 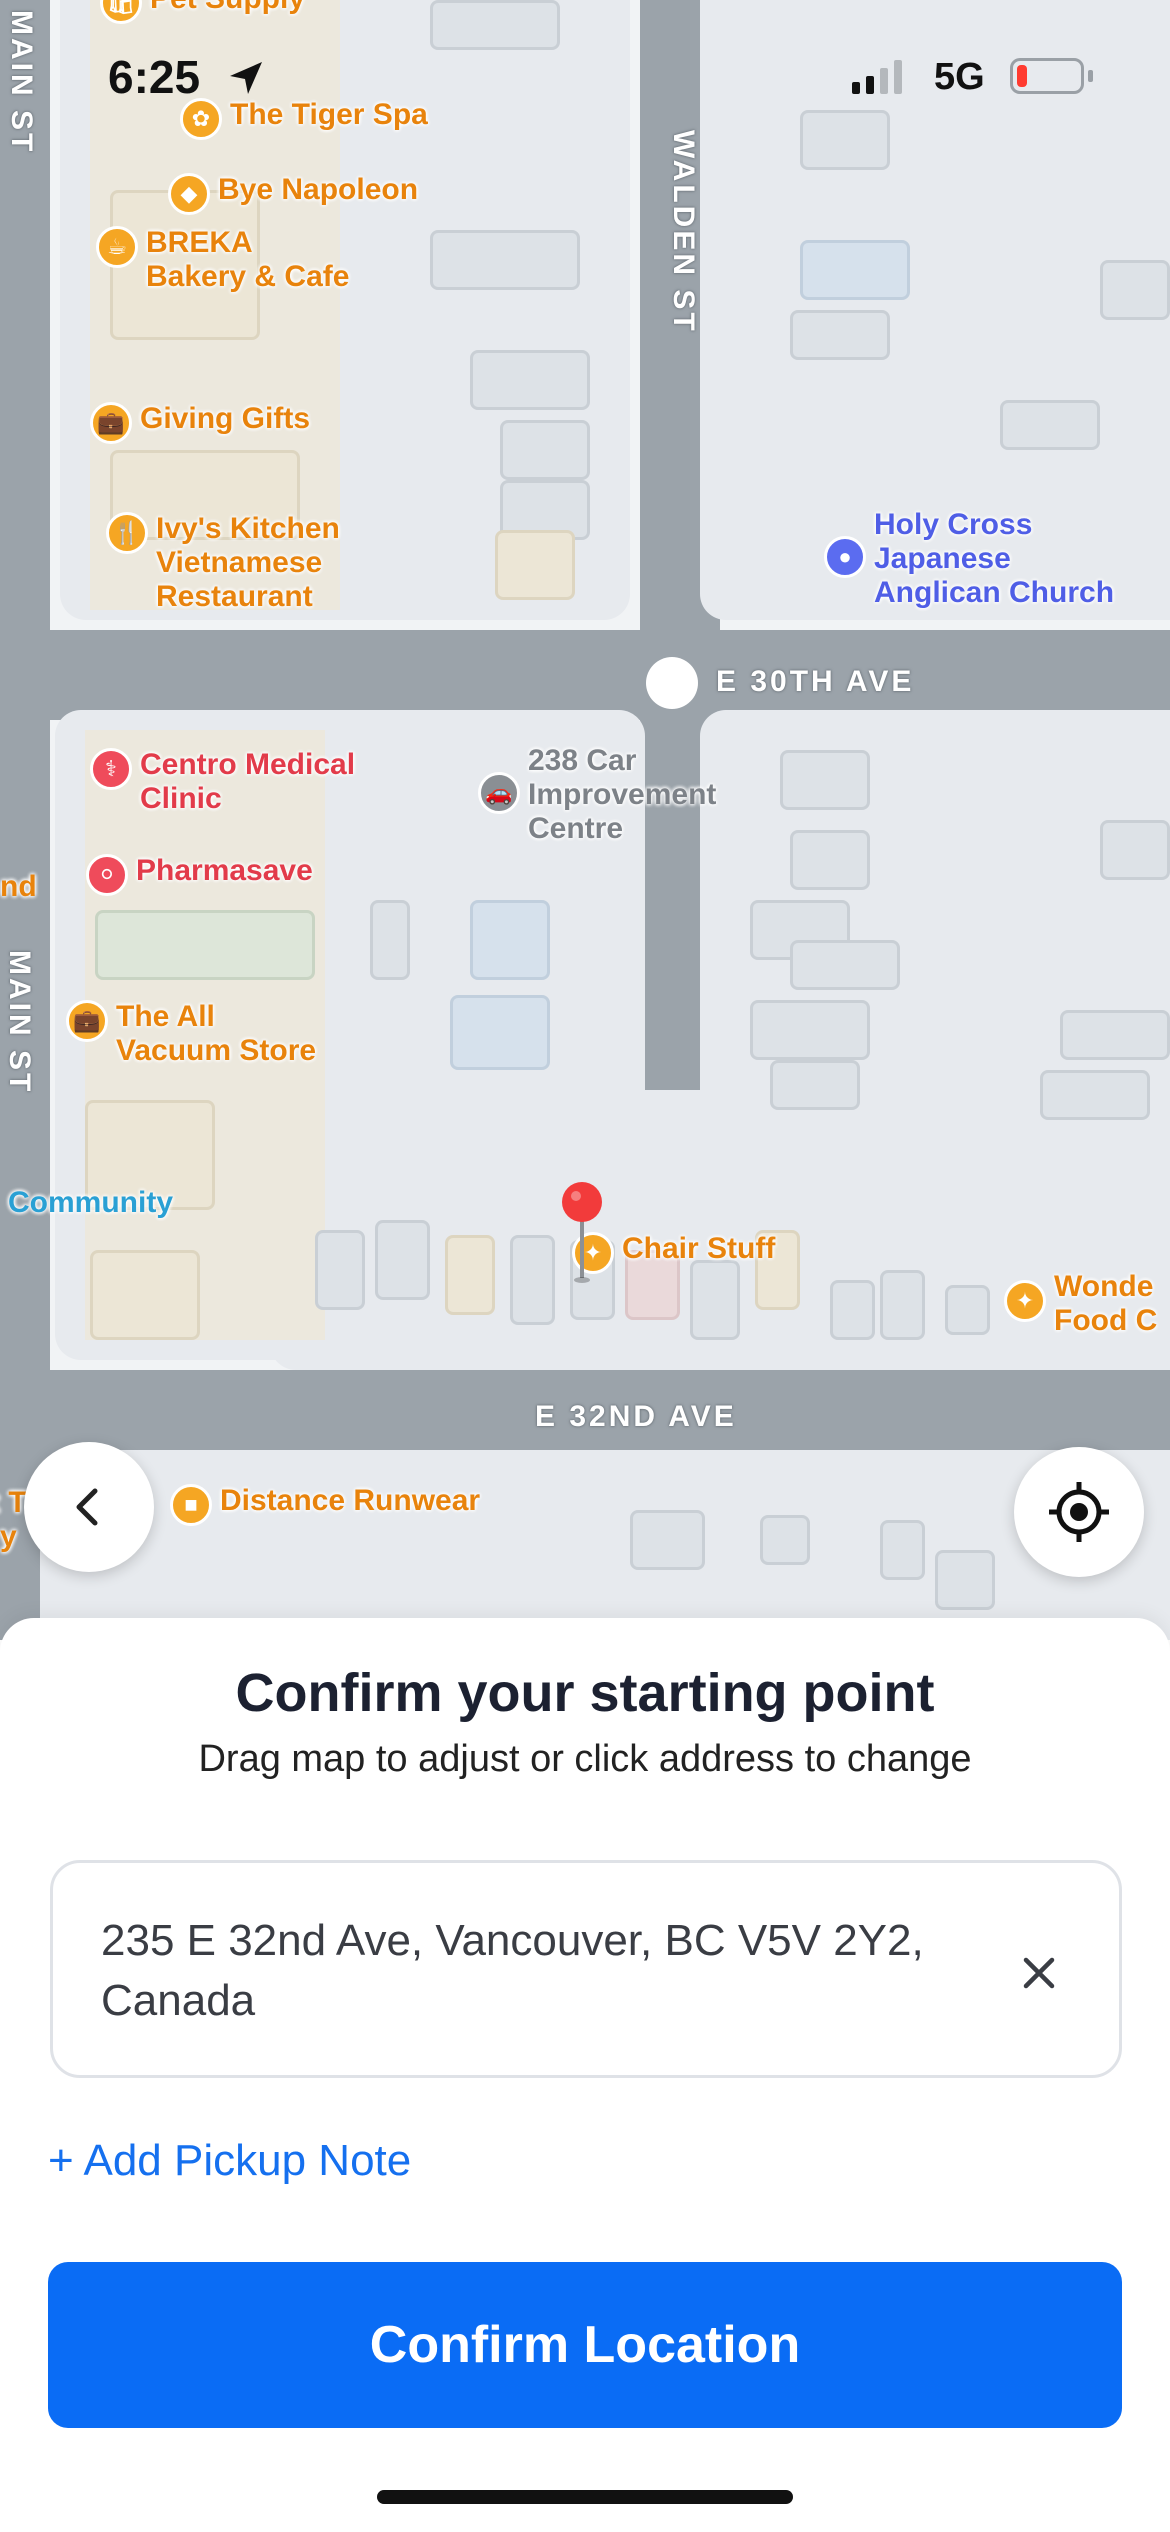 I want to click on map-pin-icon, so click(x=582, y=1235).